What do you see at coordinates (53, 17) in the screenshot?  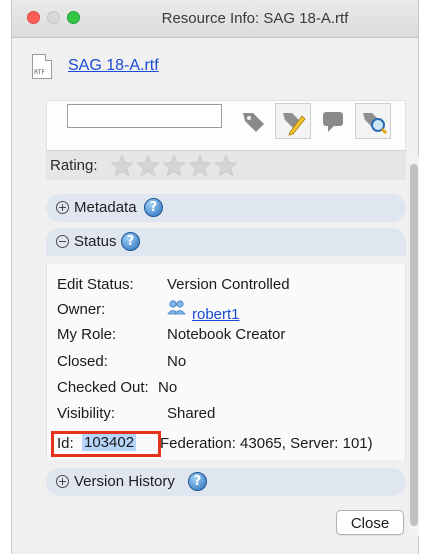 I see `window-minimize-button` at bounding box center [53, 17].